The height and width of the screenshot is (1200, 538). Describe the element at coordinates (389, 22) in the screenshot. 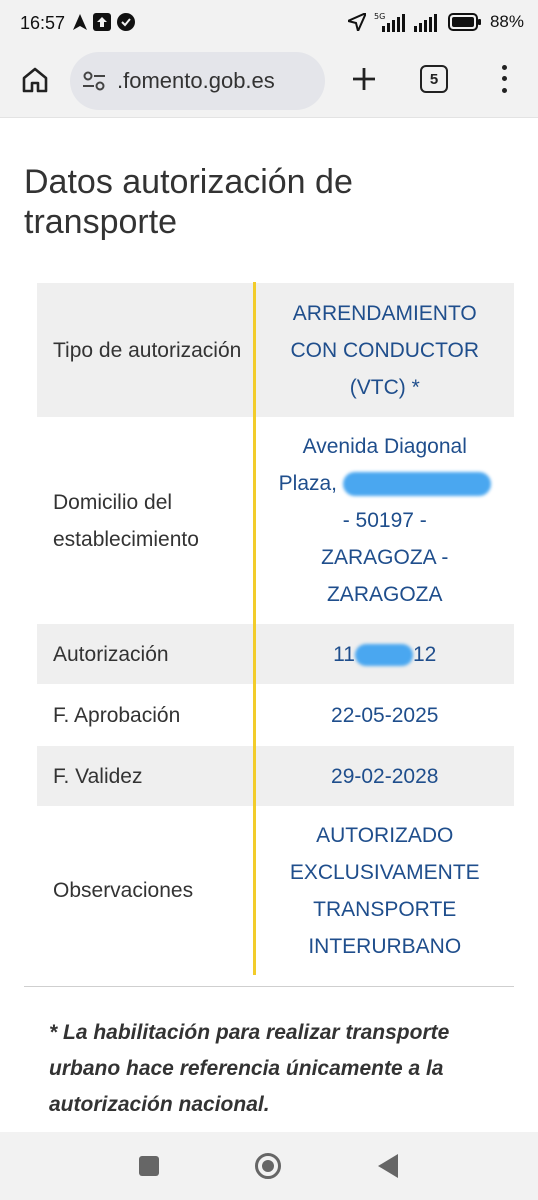

I see `signal-5g-icon: 5G` at that location.